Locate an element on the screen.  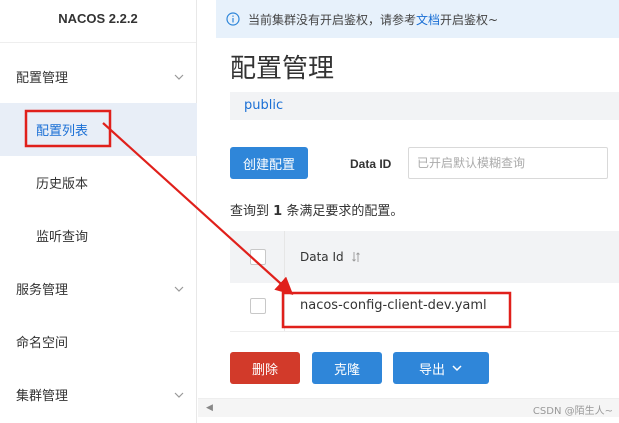
namespace-label: public is located at coordinates (264, 105).